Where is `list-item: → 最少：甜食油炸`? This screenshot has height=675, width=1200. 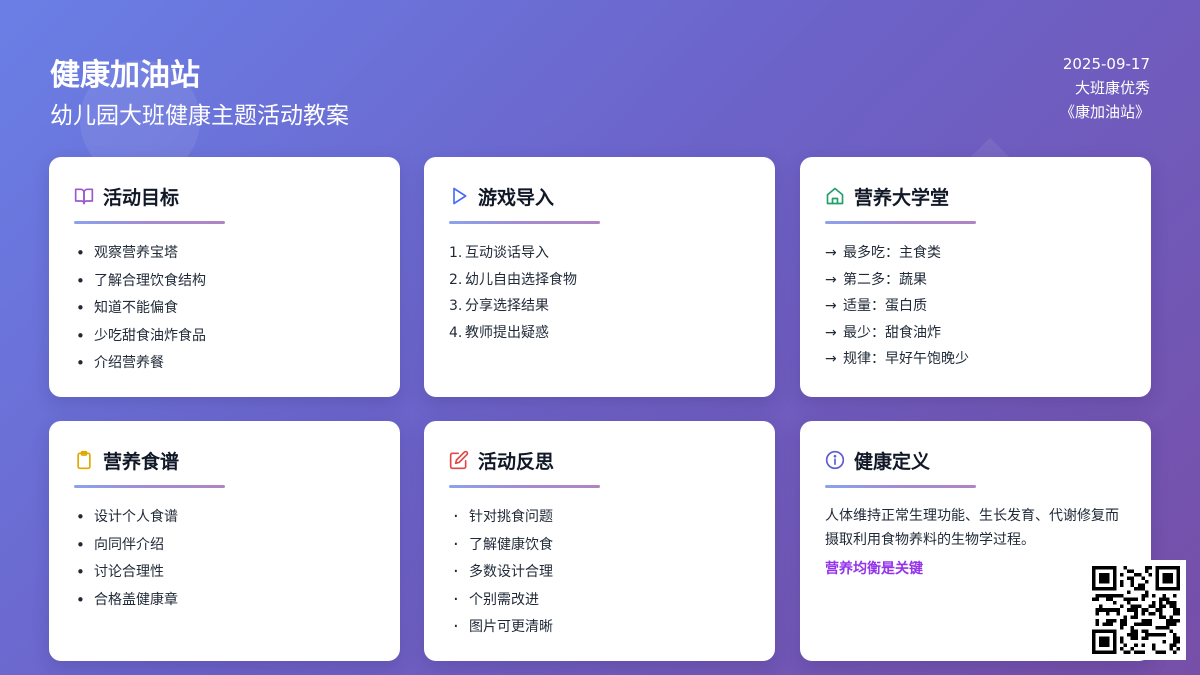 list-item: → 最少：甜食油炸 is located at coordinates (883, 332).